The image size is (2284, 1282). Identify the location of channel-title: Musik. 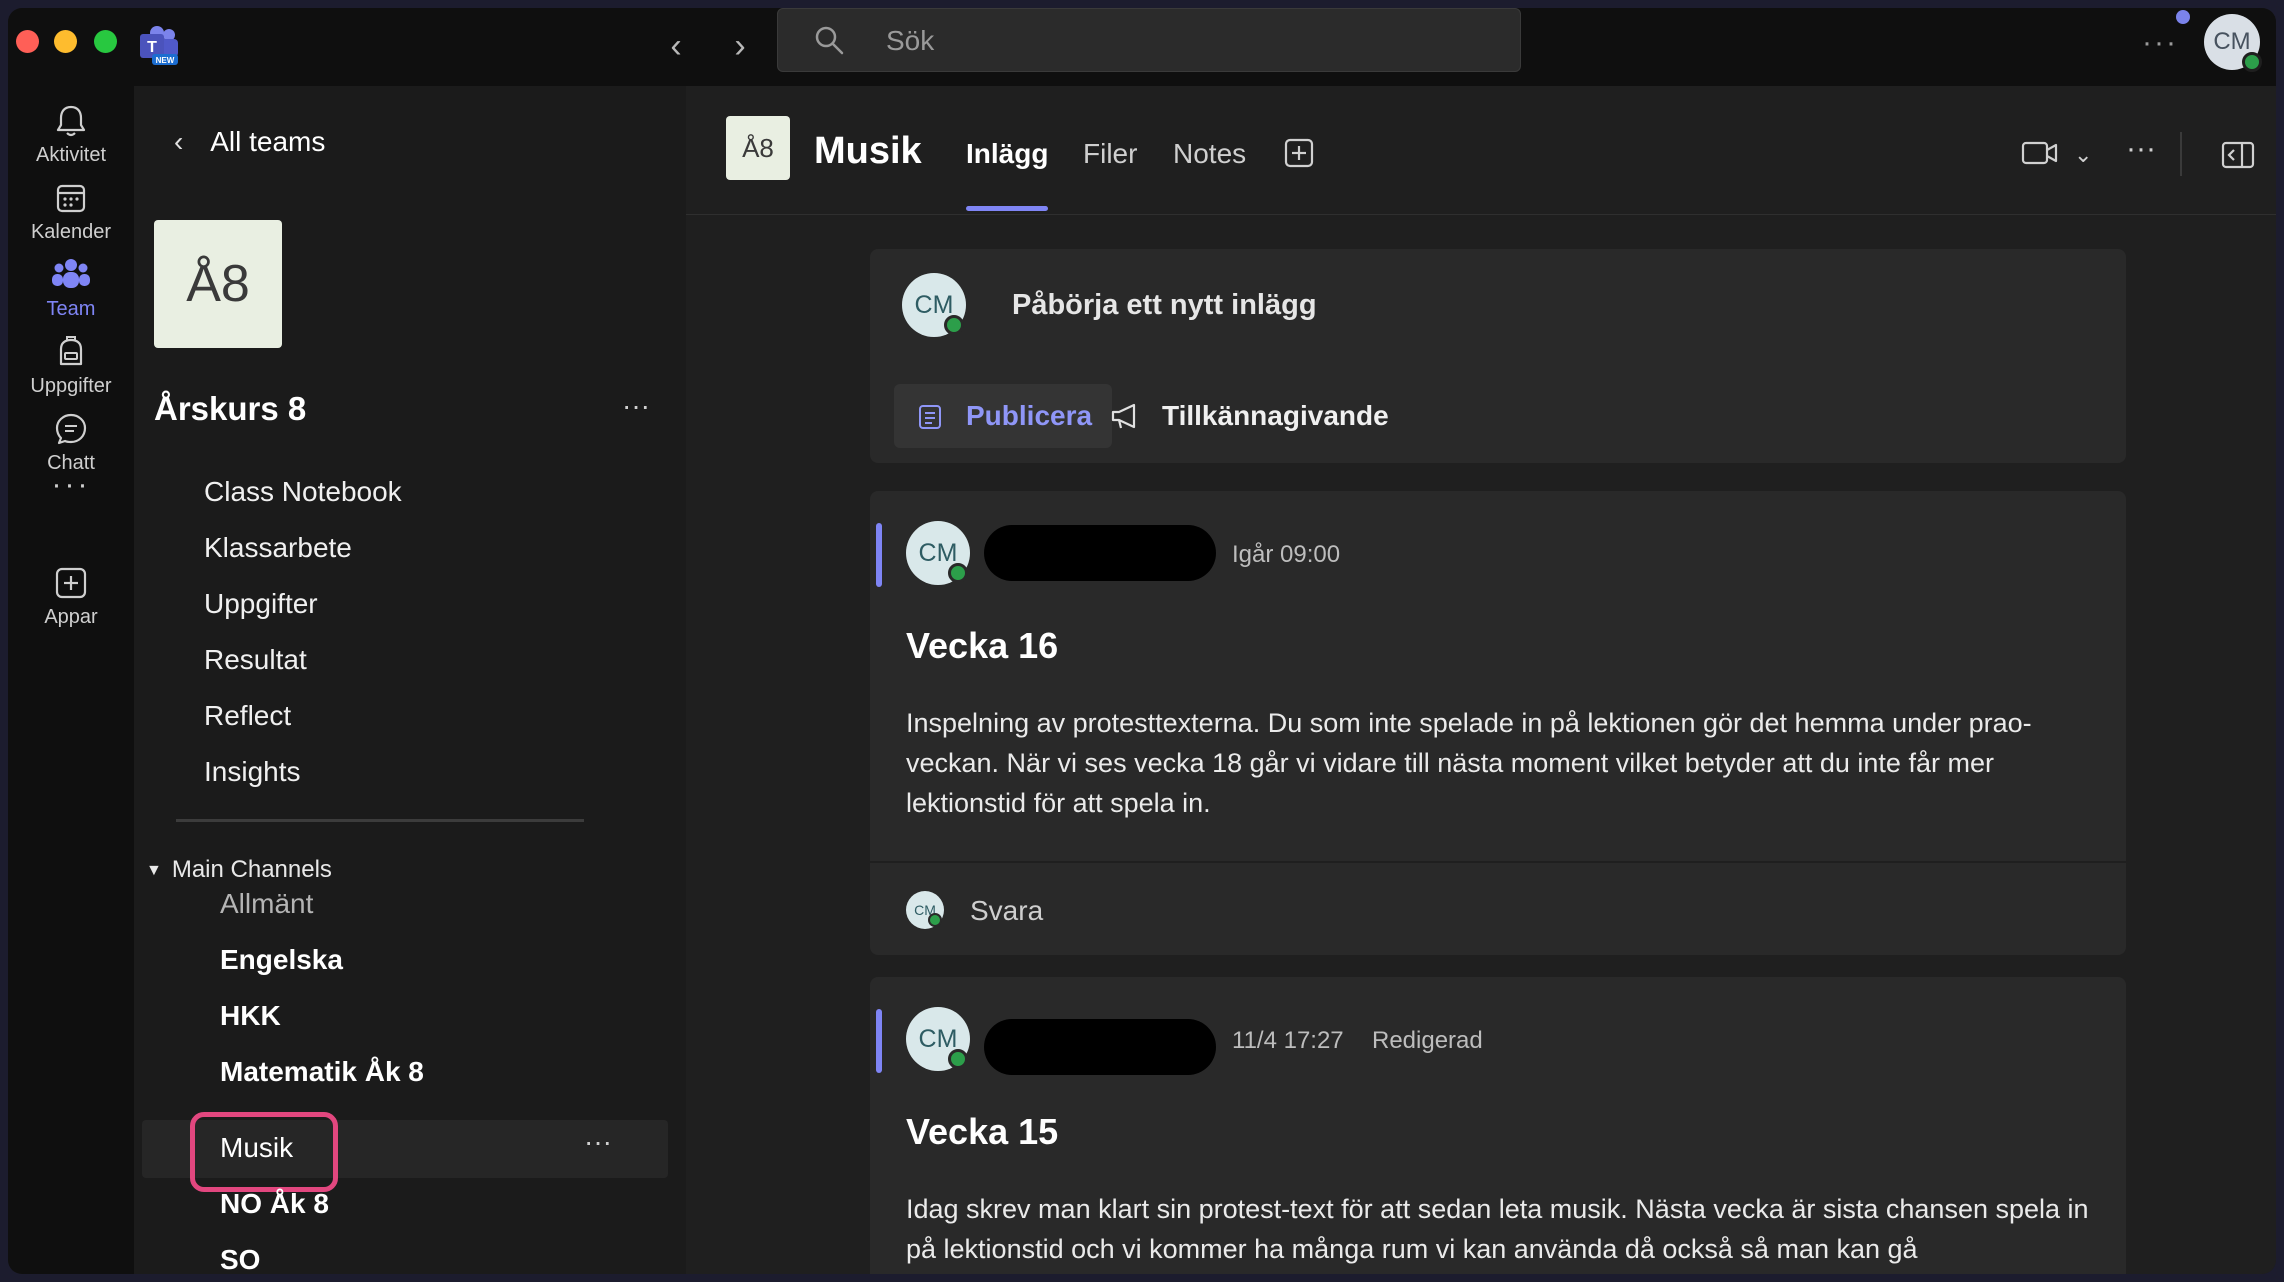
(868, 151).